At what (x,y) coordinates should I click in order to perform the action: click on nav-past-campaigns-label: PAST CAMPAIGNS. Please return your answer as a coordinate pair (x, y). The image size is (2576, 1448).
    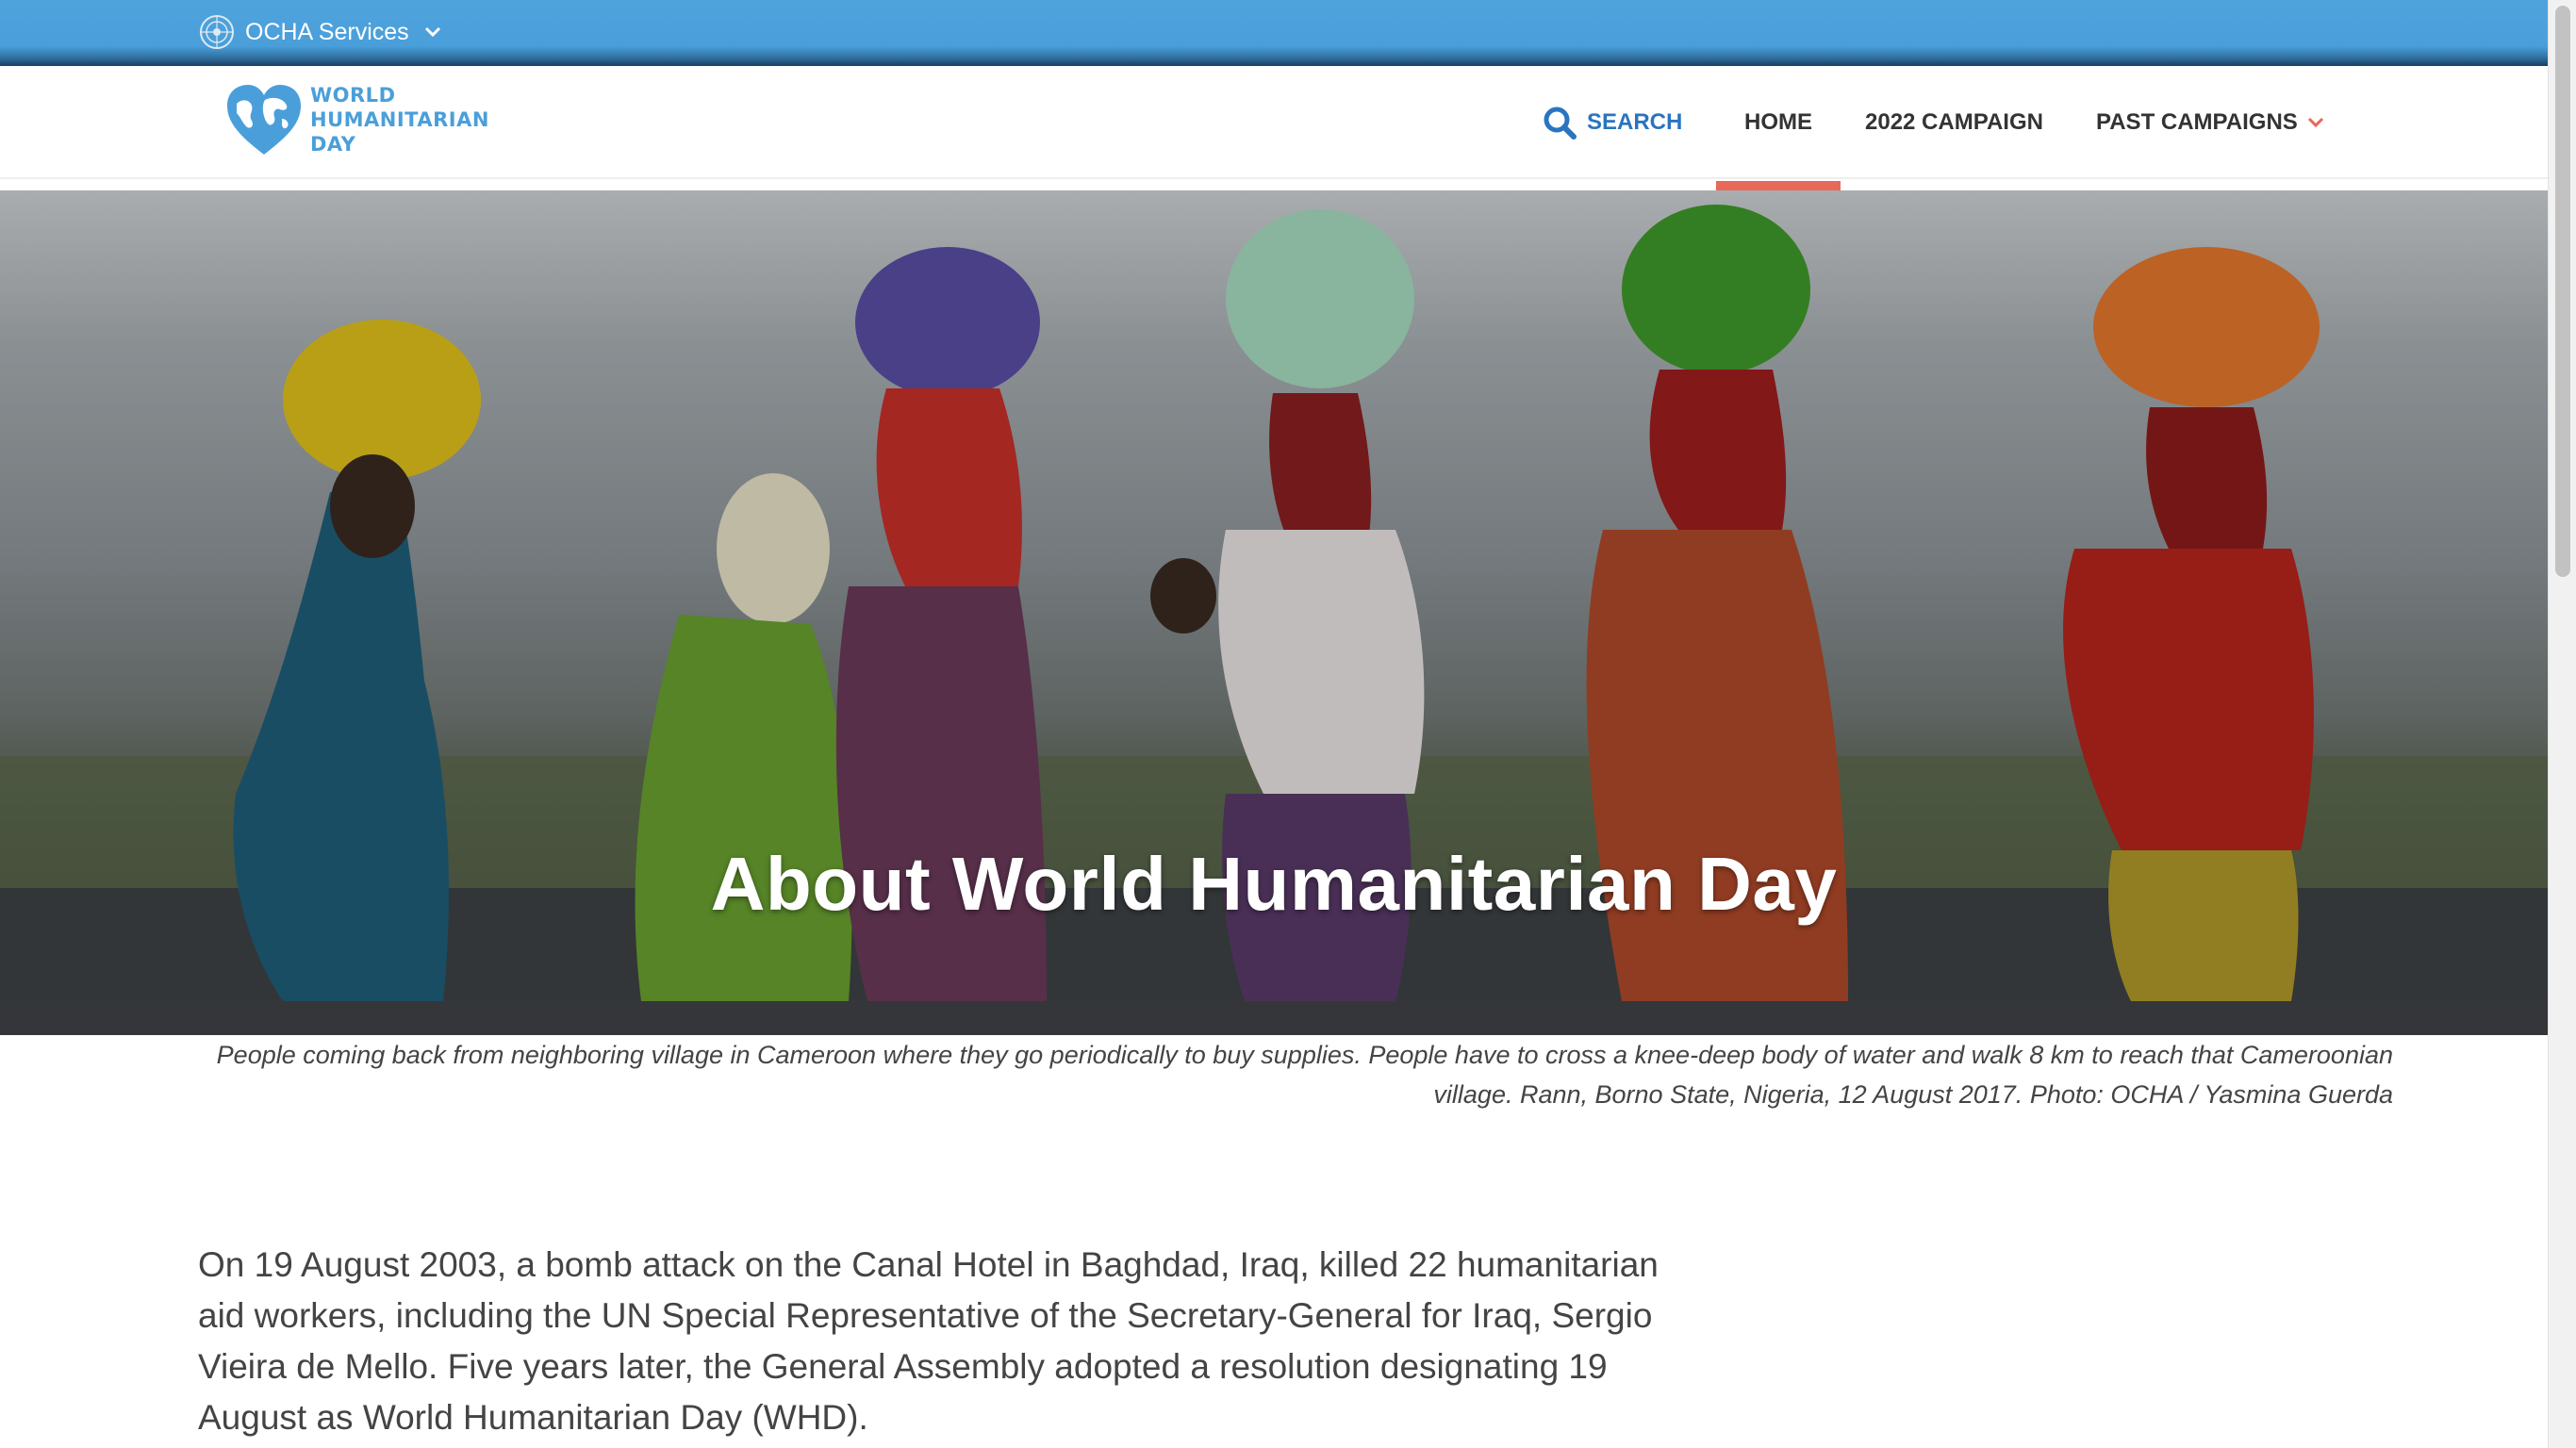
    Looking at the image, I should click on (2197, 122).